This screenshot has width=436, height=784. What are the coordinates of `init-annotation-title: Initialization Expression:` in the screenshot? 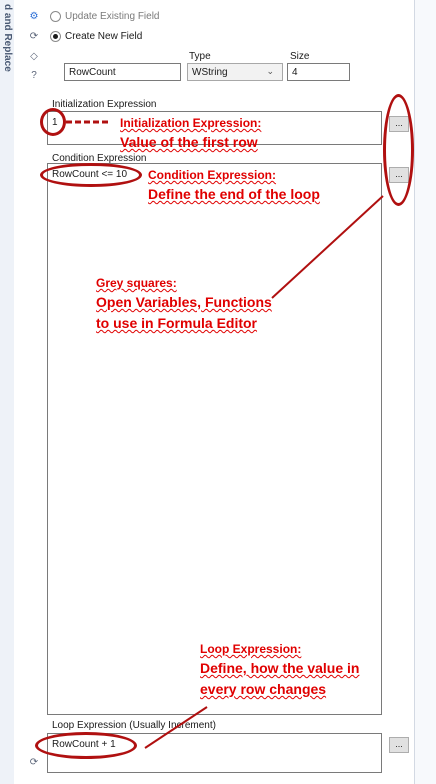 It's located at (191, 123).